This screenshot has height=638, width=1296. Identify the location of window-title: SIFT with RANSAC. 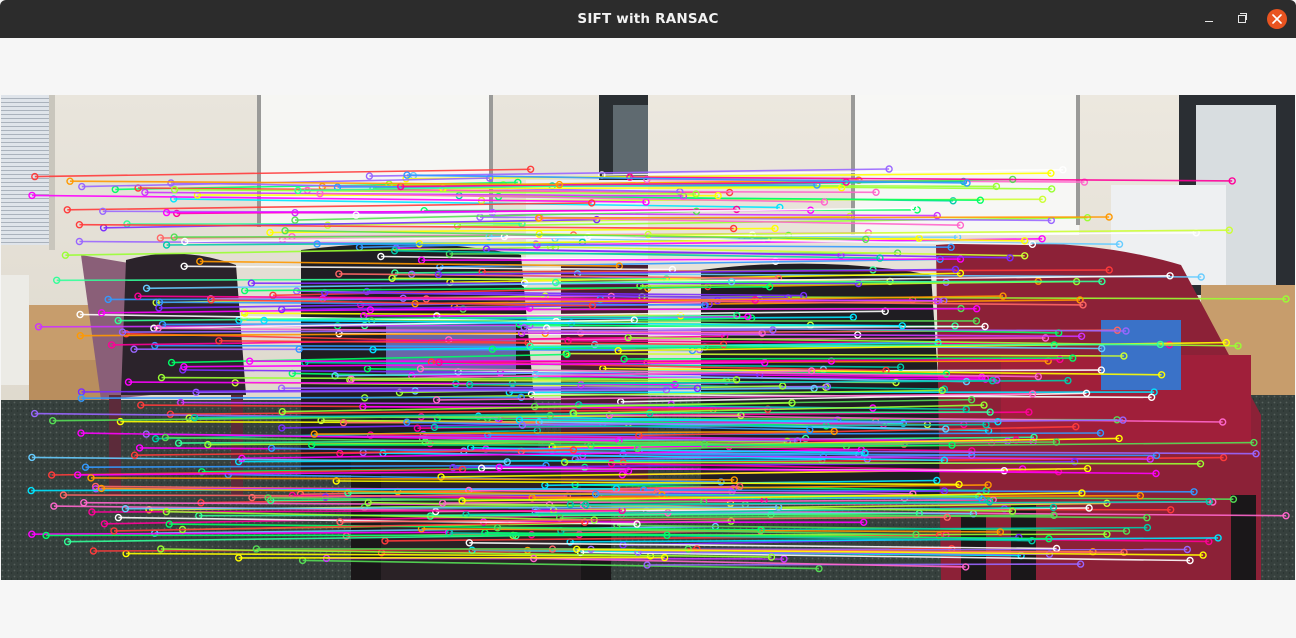
(648, 19).